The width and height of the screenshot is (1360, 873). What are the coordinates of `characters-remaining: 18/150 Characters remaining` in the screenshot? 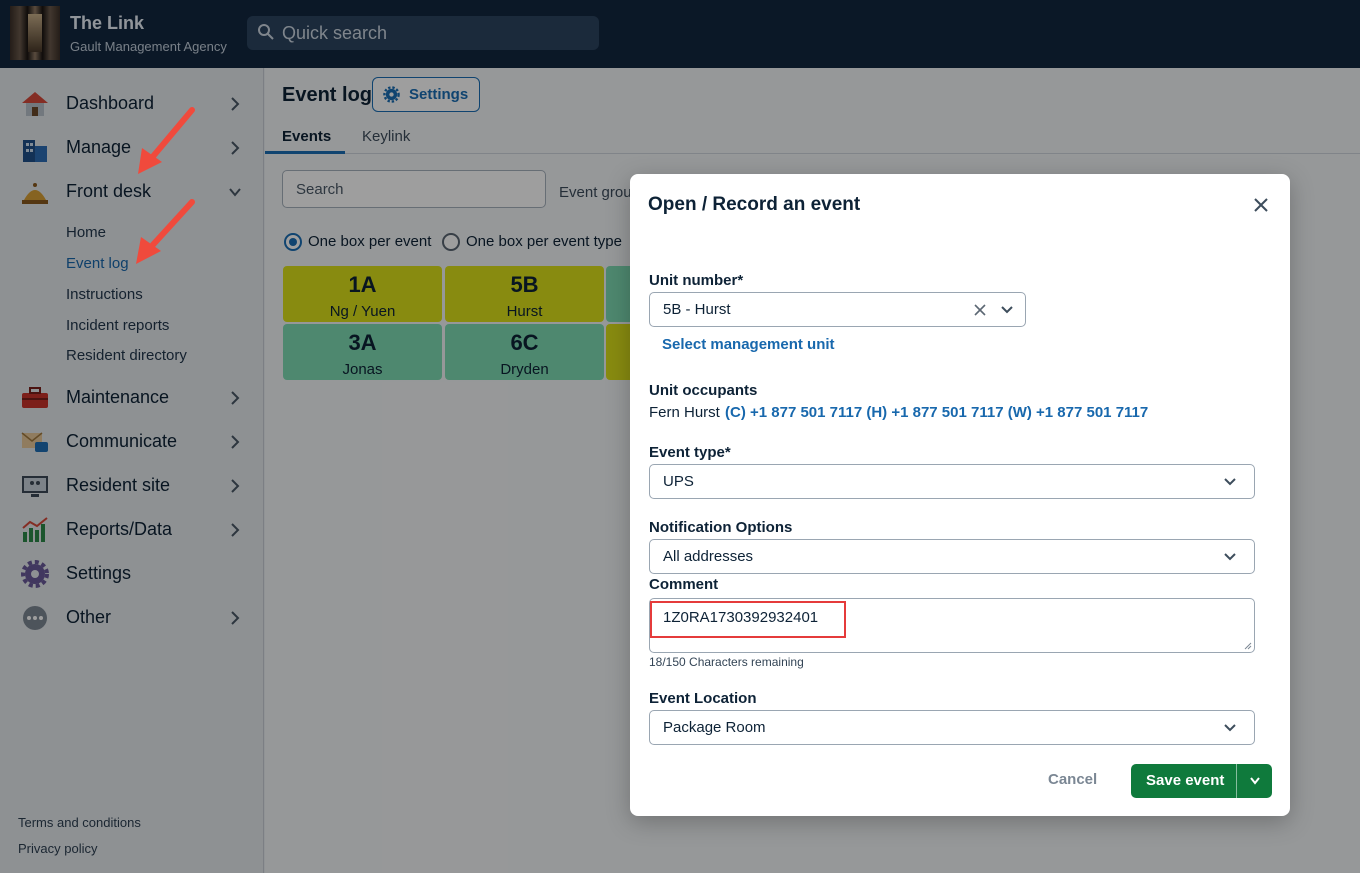 It's located at (726, 662).